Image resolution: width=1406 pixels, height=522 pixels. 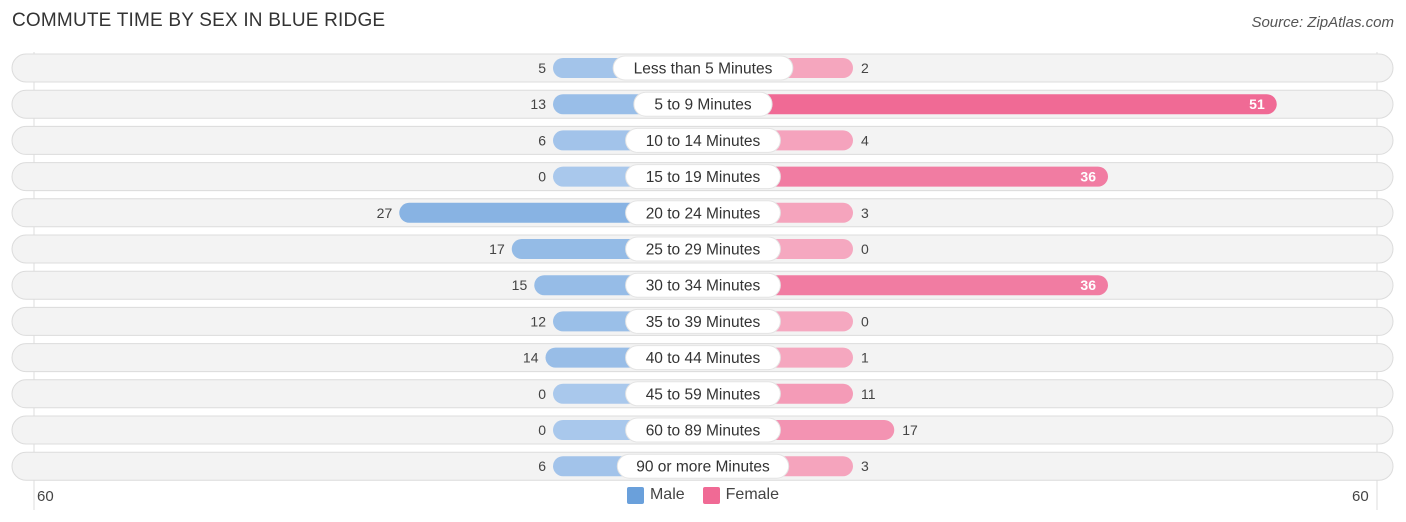 I want to click on category-label: 25 to 29 Minutes, so click(x=703, y=250).